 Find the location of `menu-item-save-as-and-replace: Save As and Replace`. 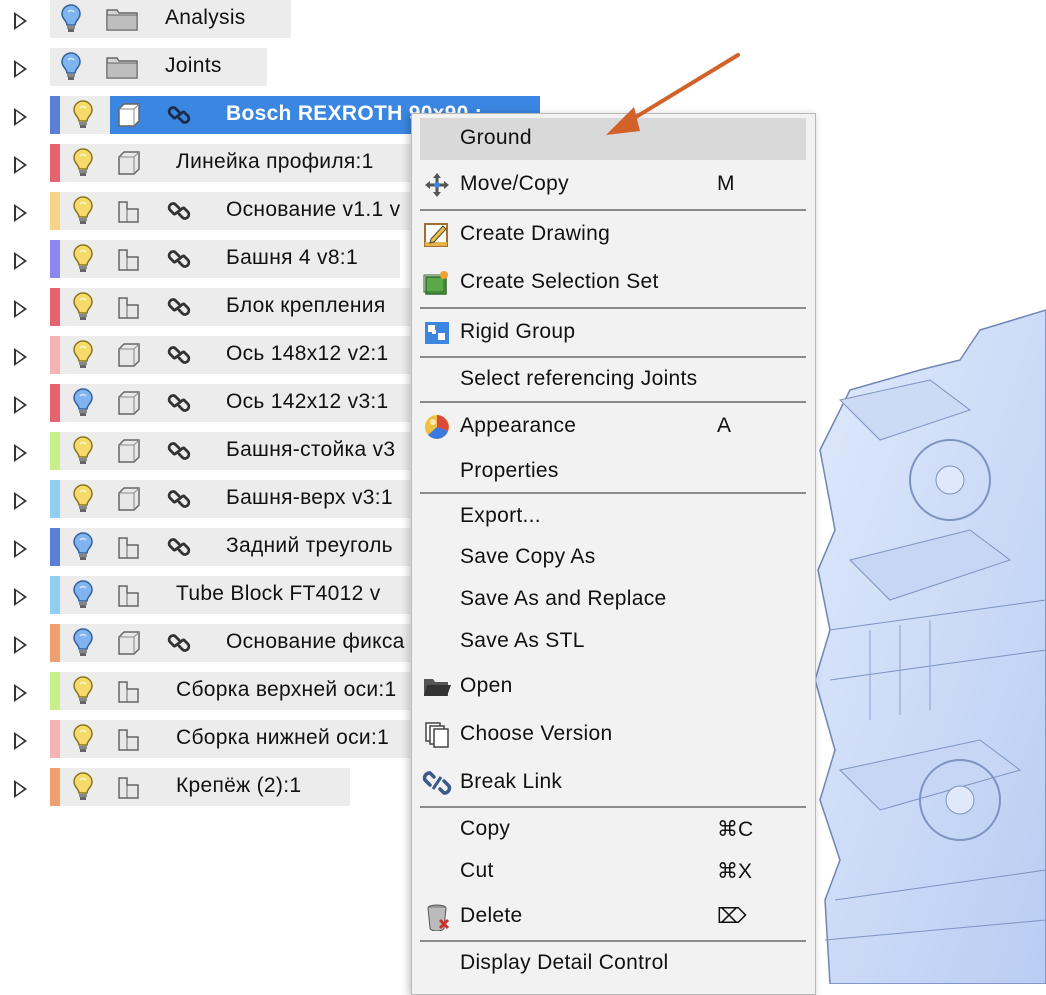

menu-item-save-as-and-replace: Save As and Replace is located at coordinates (613, 600).